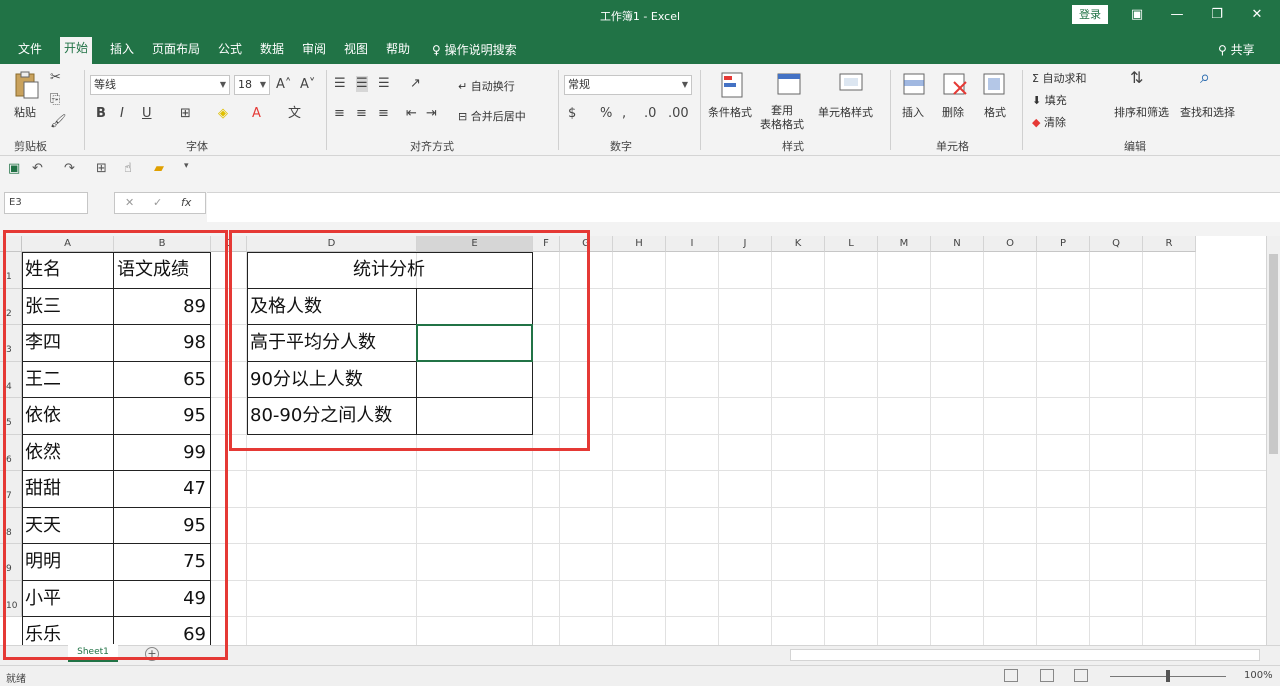 The image size is (1280, 686). I want to click on insert-button: 插入, so click(913, 112).